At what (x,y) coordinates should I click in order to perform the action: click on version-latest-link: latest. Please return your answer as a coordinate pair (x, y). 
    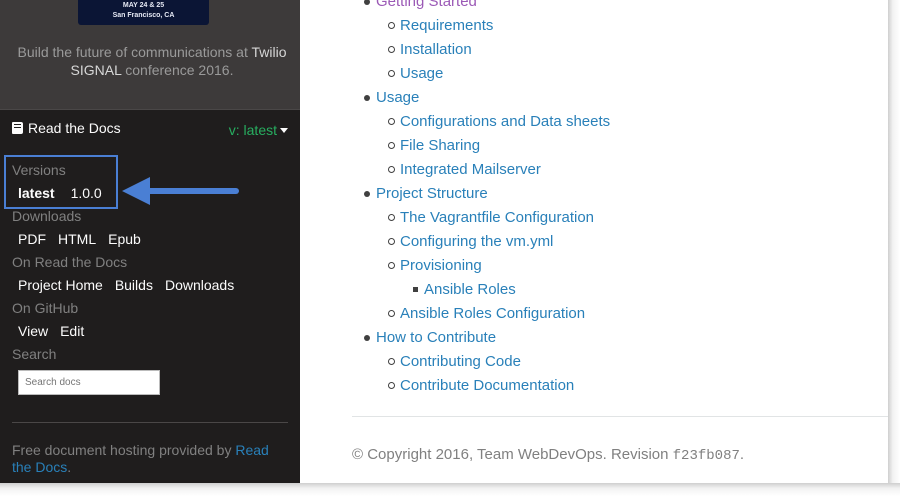
    Looking at the image, I should click on (36, 193).